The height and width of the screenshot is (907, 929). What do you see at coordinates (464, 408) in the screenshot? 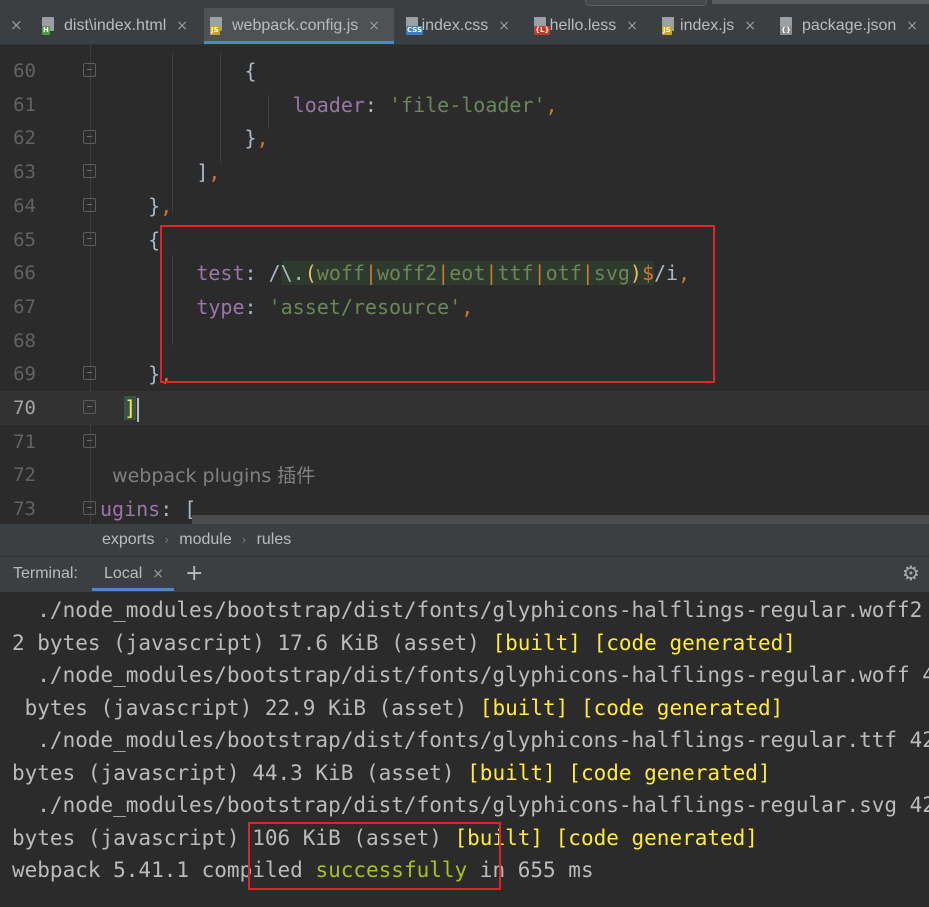
I see `code-line: 70 ]` at bounding box center [464, 408].